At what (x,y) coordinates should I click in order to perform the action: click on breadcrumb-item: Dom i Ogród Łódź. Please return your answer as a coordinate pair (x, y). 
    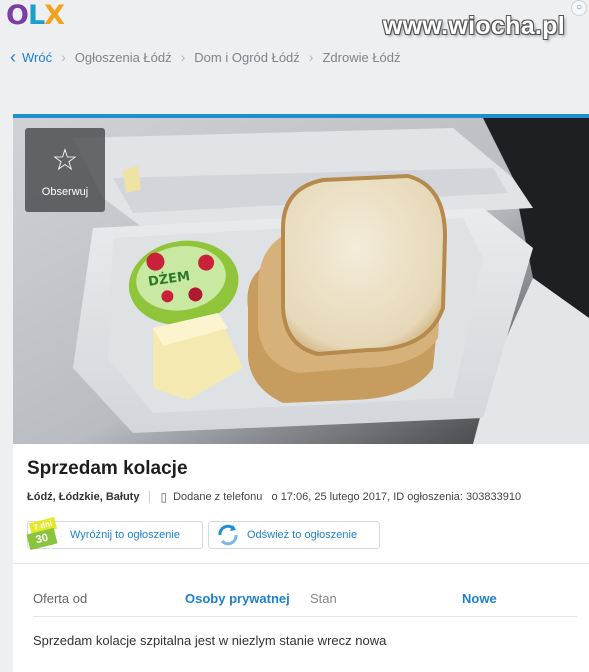
    Looking at the image, I should click on (247, 57).